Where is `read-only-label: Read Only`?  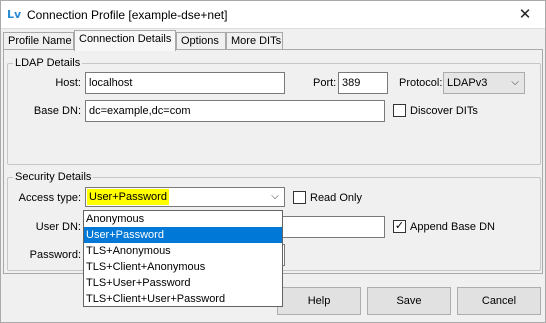
read-only-label: Read Only is located at coordinates (336, 198).